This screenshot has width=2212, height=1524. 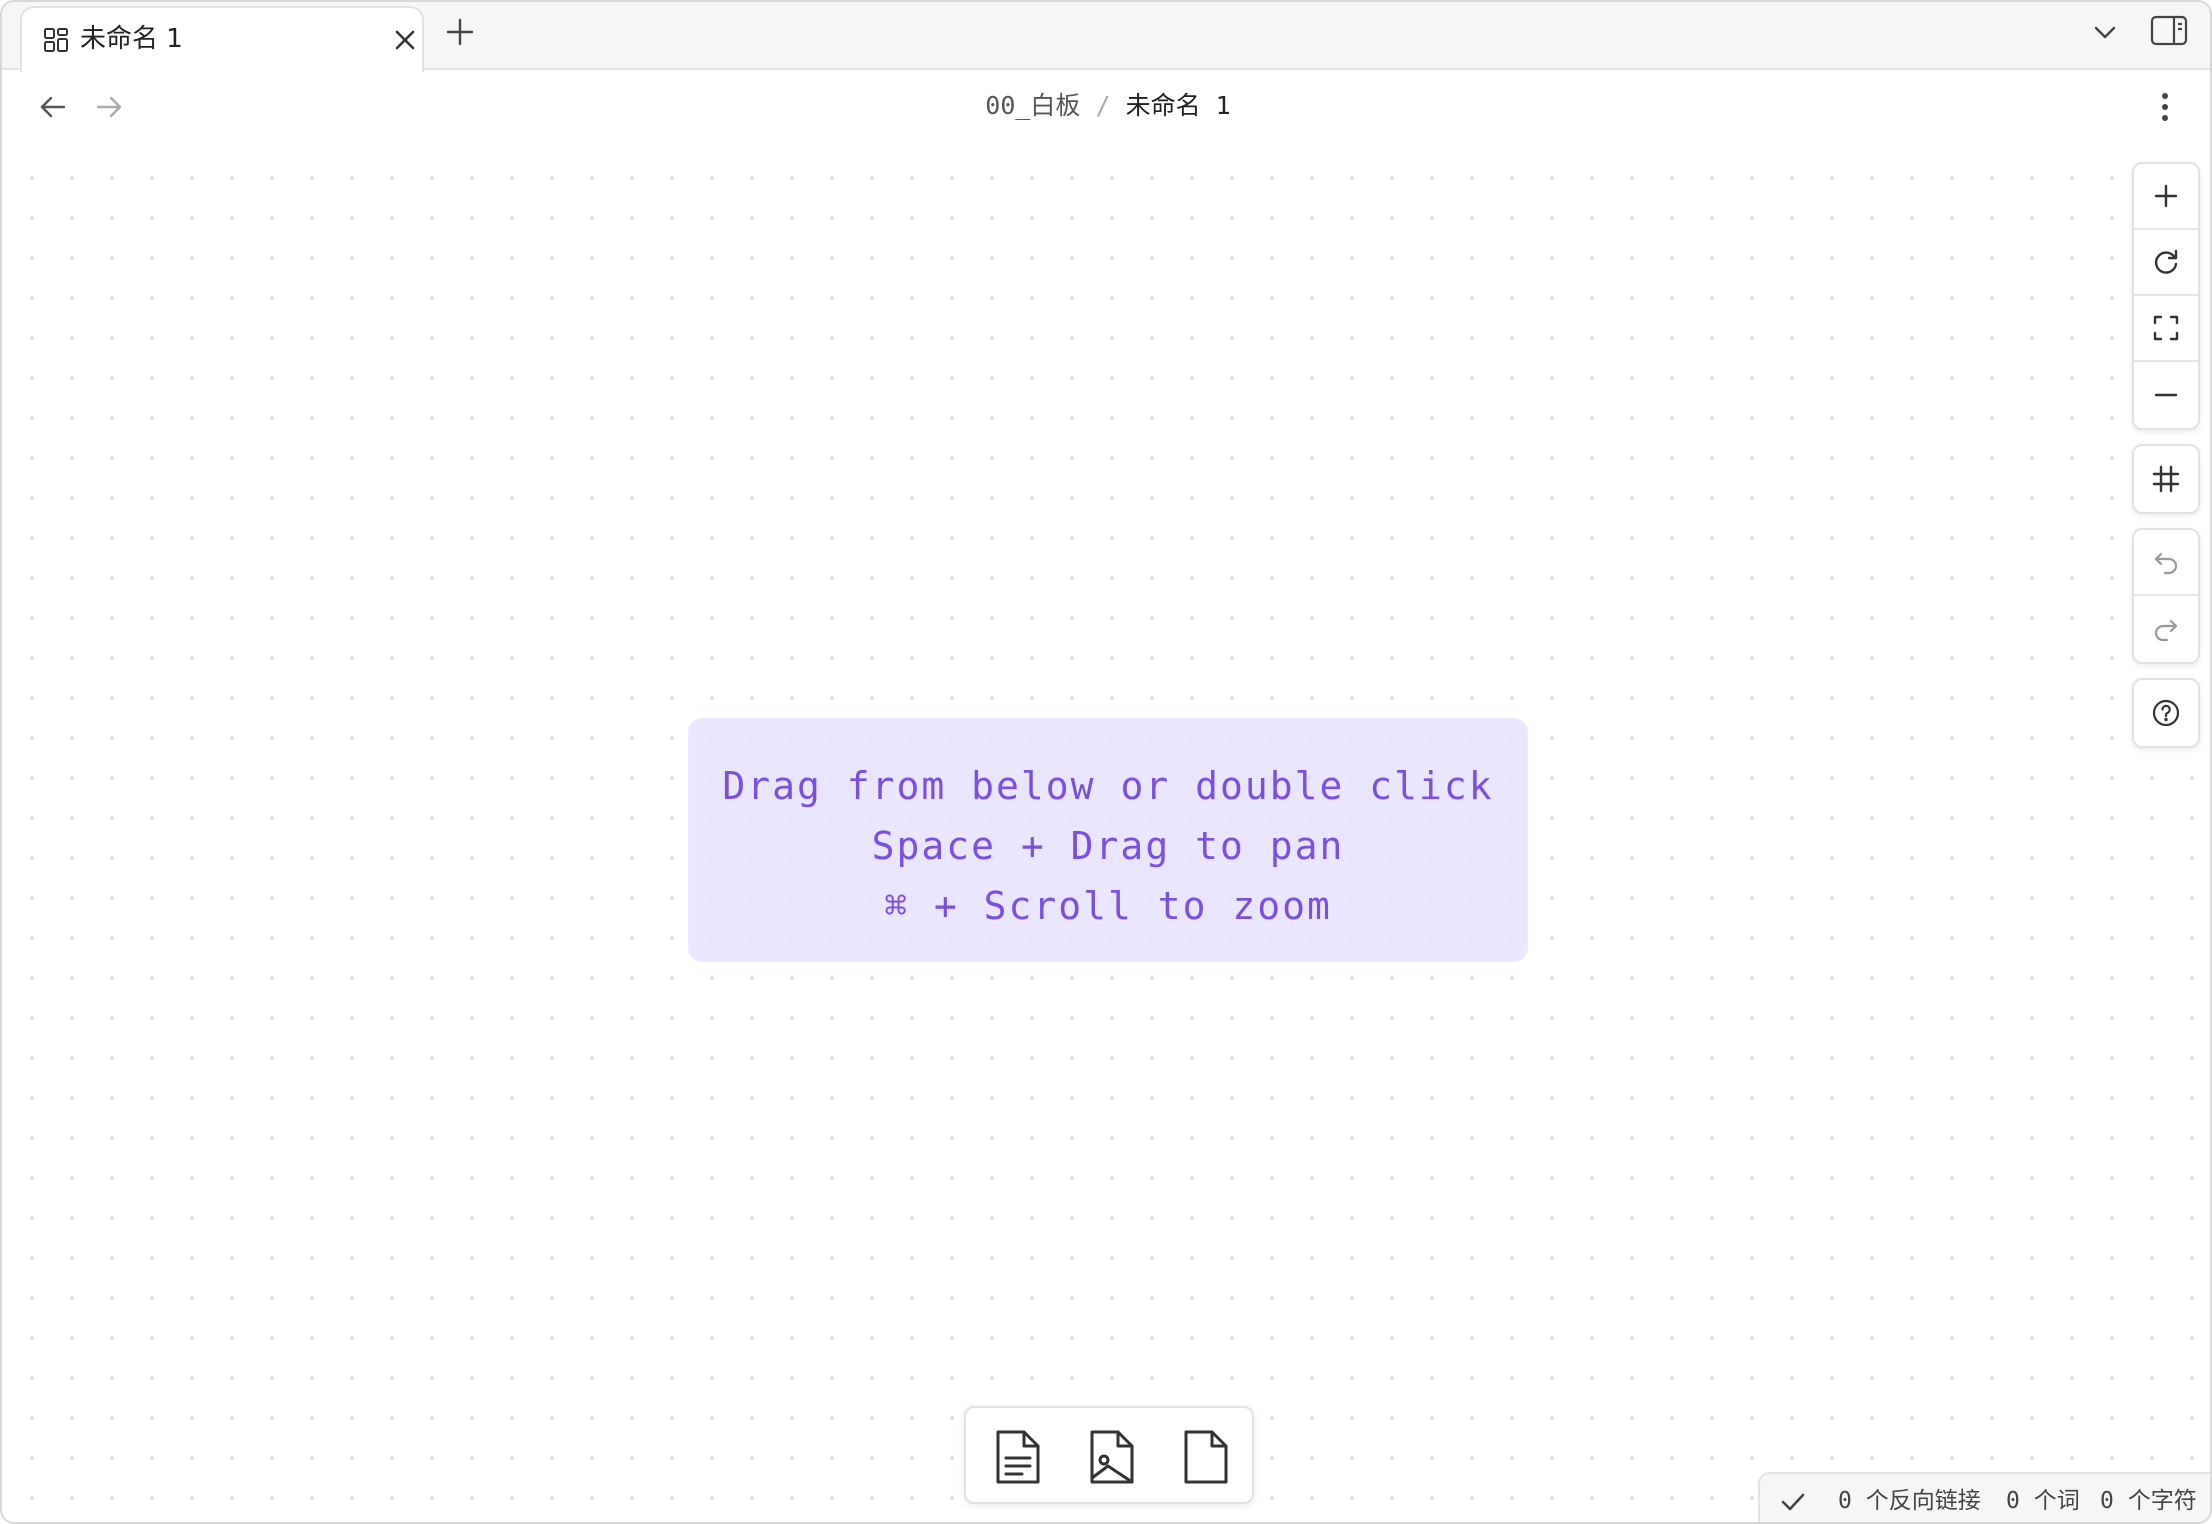 What do you see at coordinates (222, 39) in the screenshot?
I see `tab-untitled: 未命名 1` at bounding box center [222, 39].